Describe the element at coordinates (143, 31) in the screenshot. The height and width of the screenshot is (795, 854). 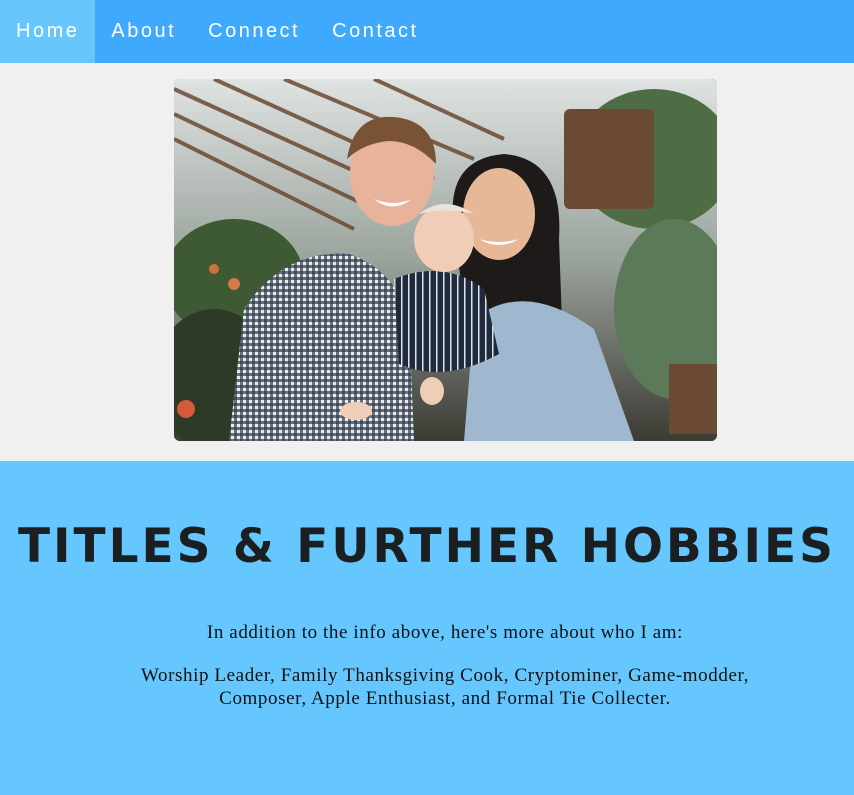
I see `nav-about: About` at that location.